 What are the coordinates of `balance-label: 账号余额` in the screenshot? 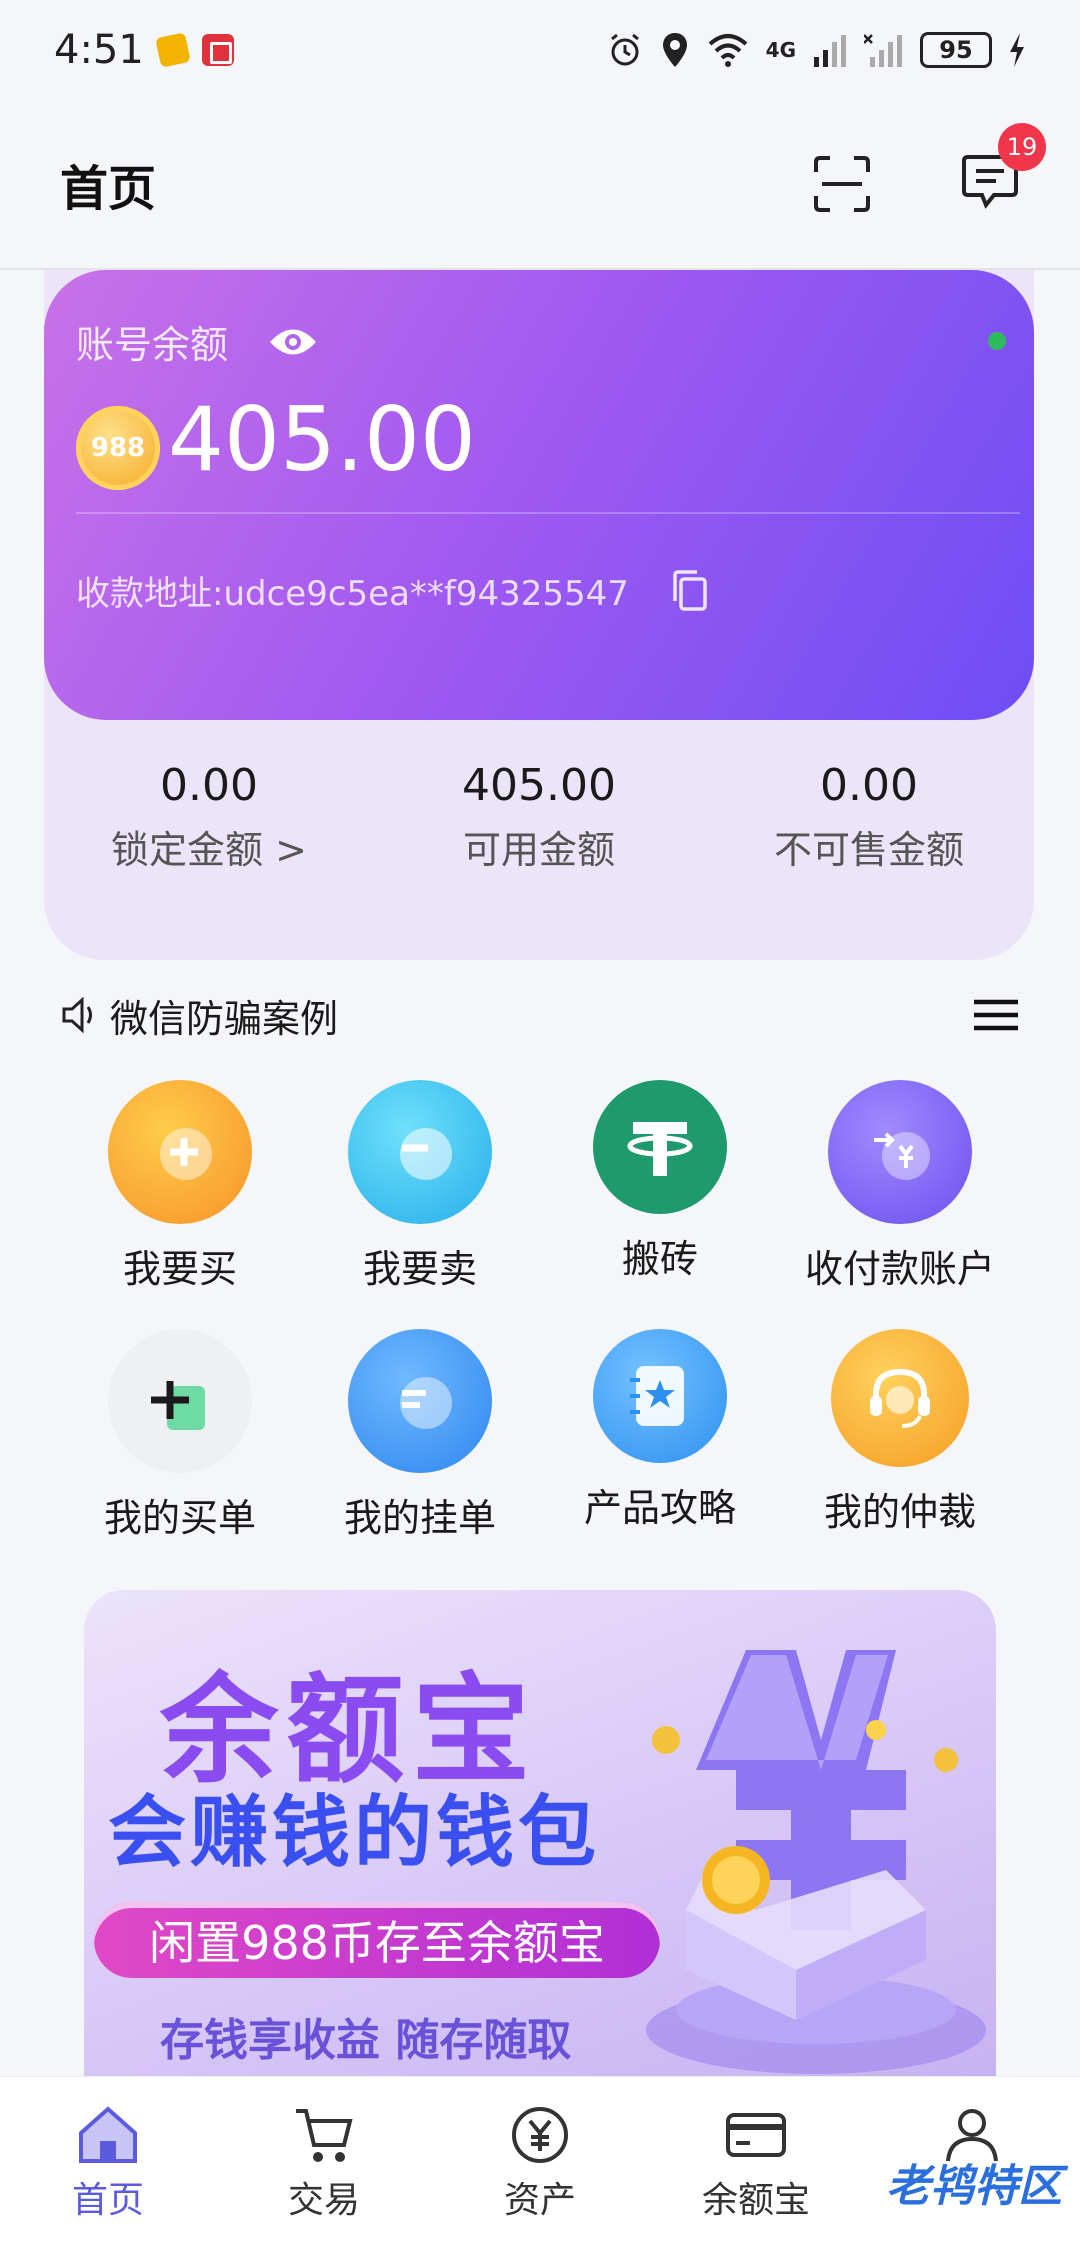 It's located at (152, 345).